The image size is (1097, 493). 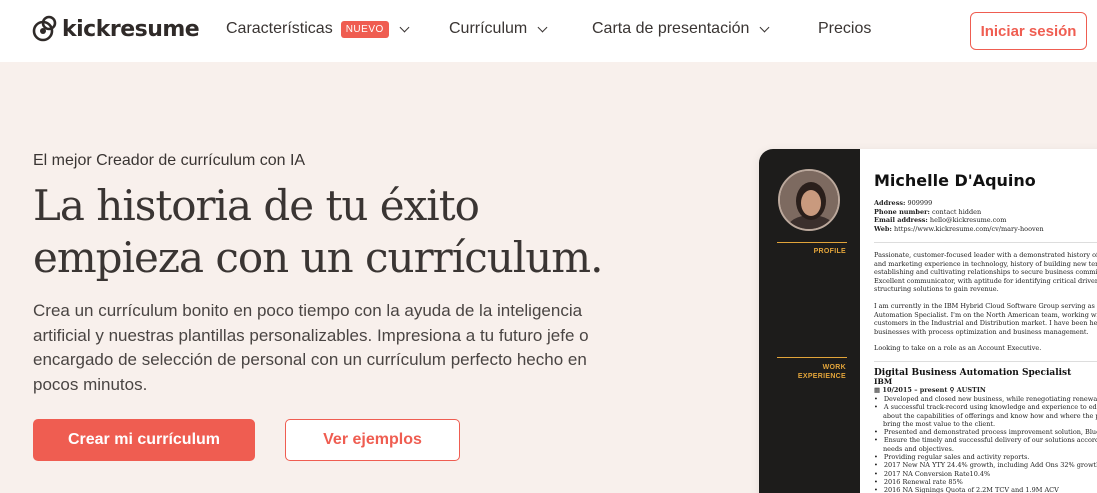 I want to click on job-title: Digital Business Automation Specialist, so click(x=973, y=372).